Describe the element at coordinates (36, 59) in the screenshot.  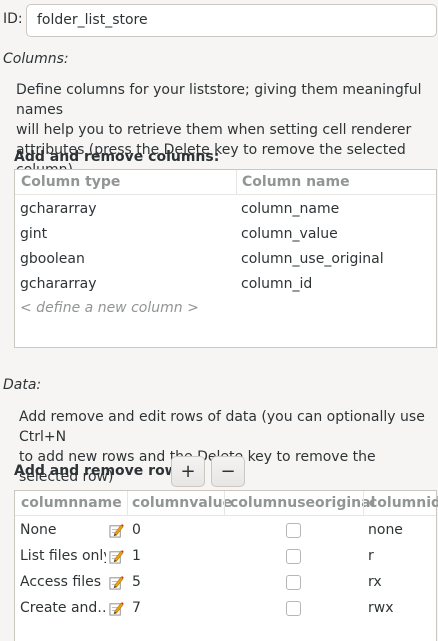
I see `columns-section-title: Columns:` at that location.